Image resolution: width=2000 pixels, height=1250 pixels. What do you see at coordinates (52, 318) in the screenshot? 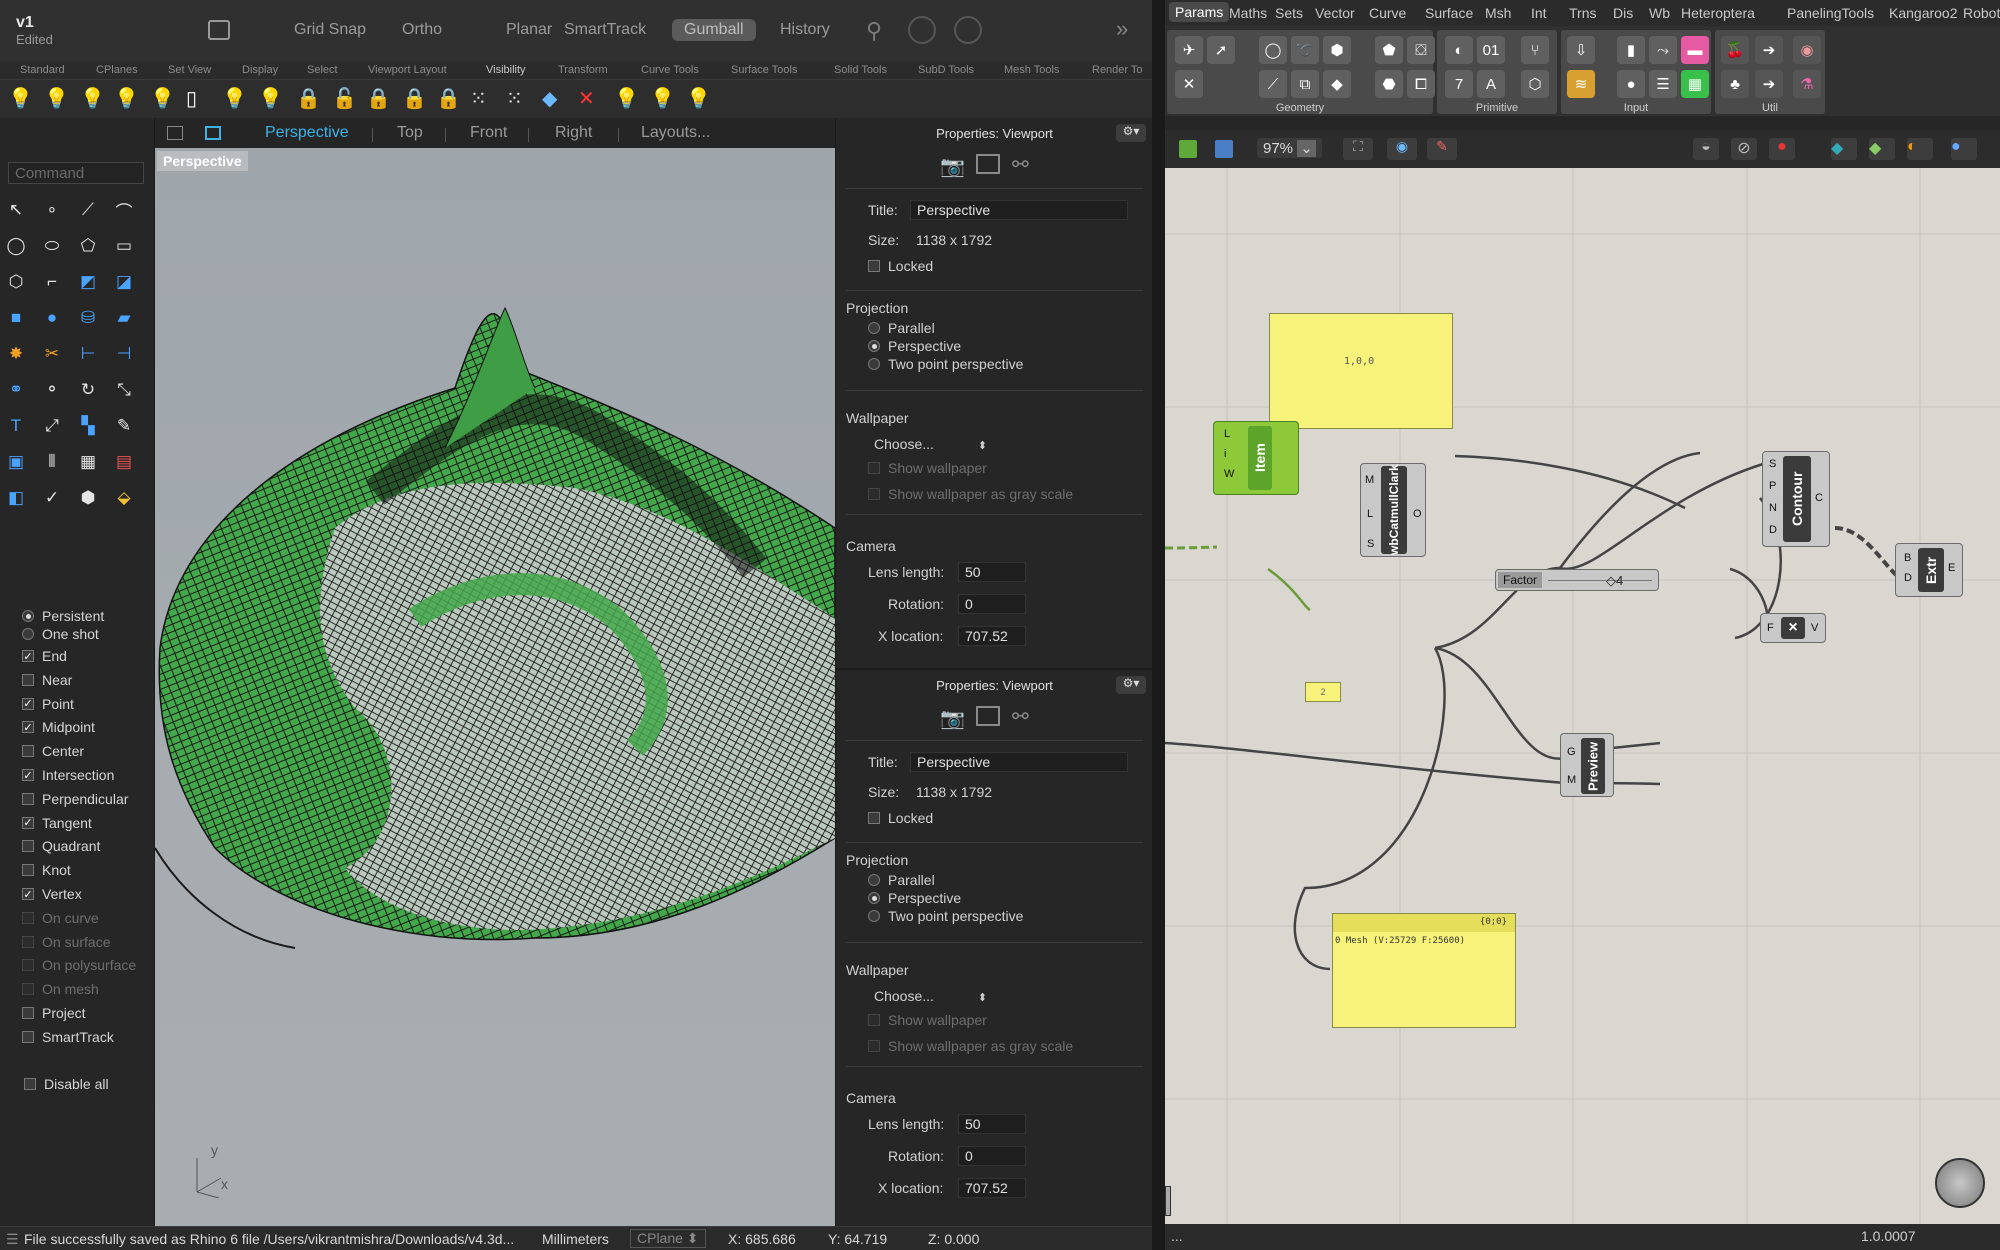
I see `sphere-icon: ●` at bounding box center [52, 318].